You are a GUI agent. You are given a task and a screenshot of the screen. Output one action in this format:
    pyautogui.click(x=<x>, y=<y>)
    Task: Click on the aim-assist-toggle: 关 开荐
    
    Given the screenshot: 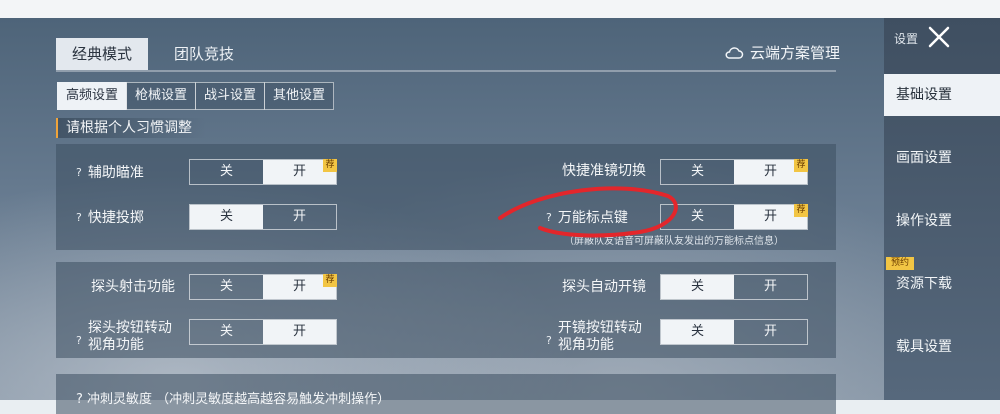 What is the action you would take?
    pyautogui.click(x=263, y=172)
    